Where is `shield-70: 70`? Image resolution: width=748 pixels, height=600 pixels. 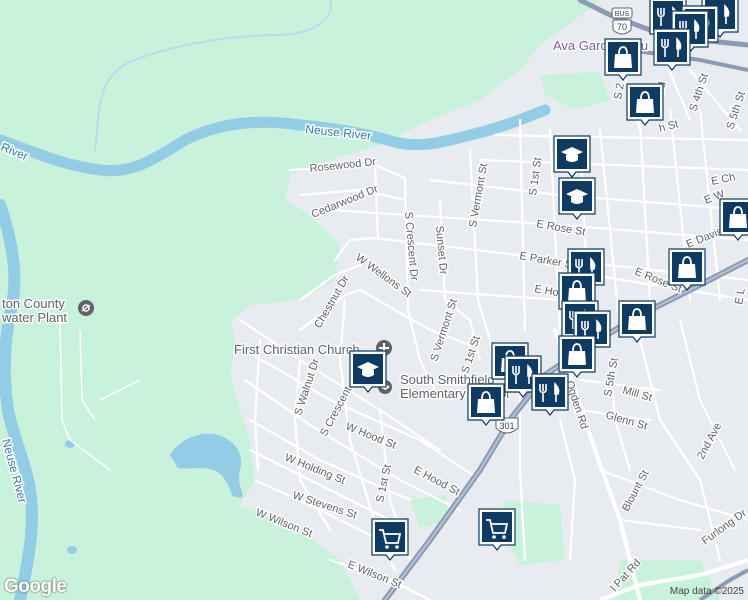 shield-70: 70 is located at coordinates (622, 27).